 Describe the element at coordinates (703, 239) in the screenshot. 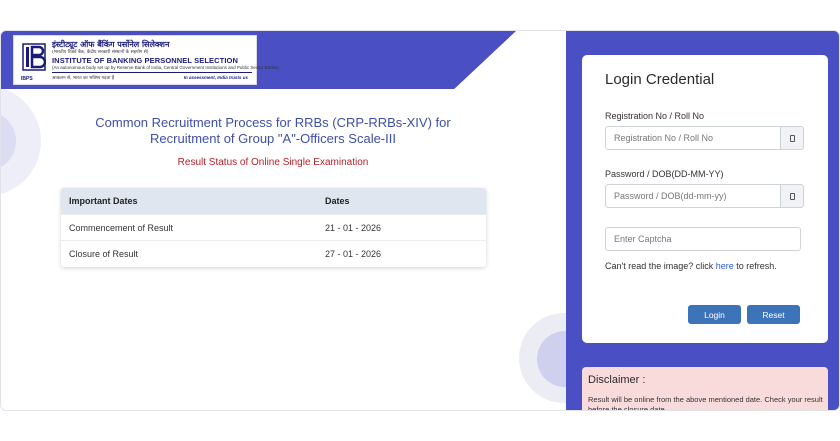

I see `captcha-input` at that location.